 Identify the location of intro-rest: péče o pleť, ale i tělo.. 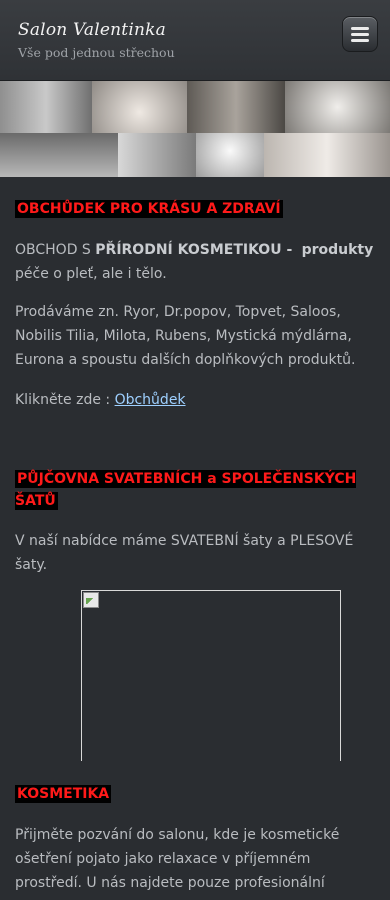
(91, 274).